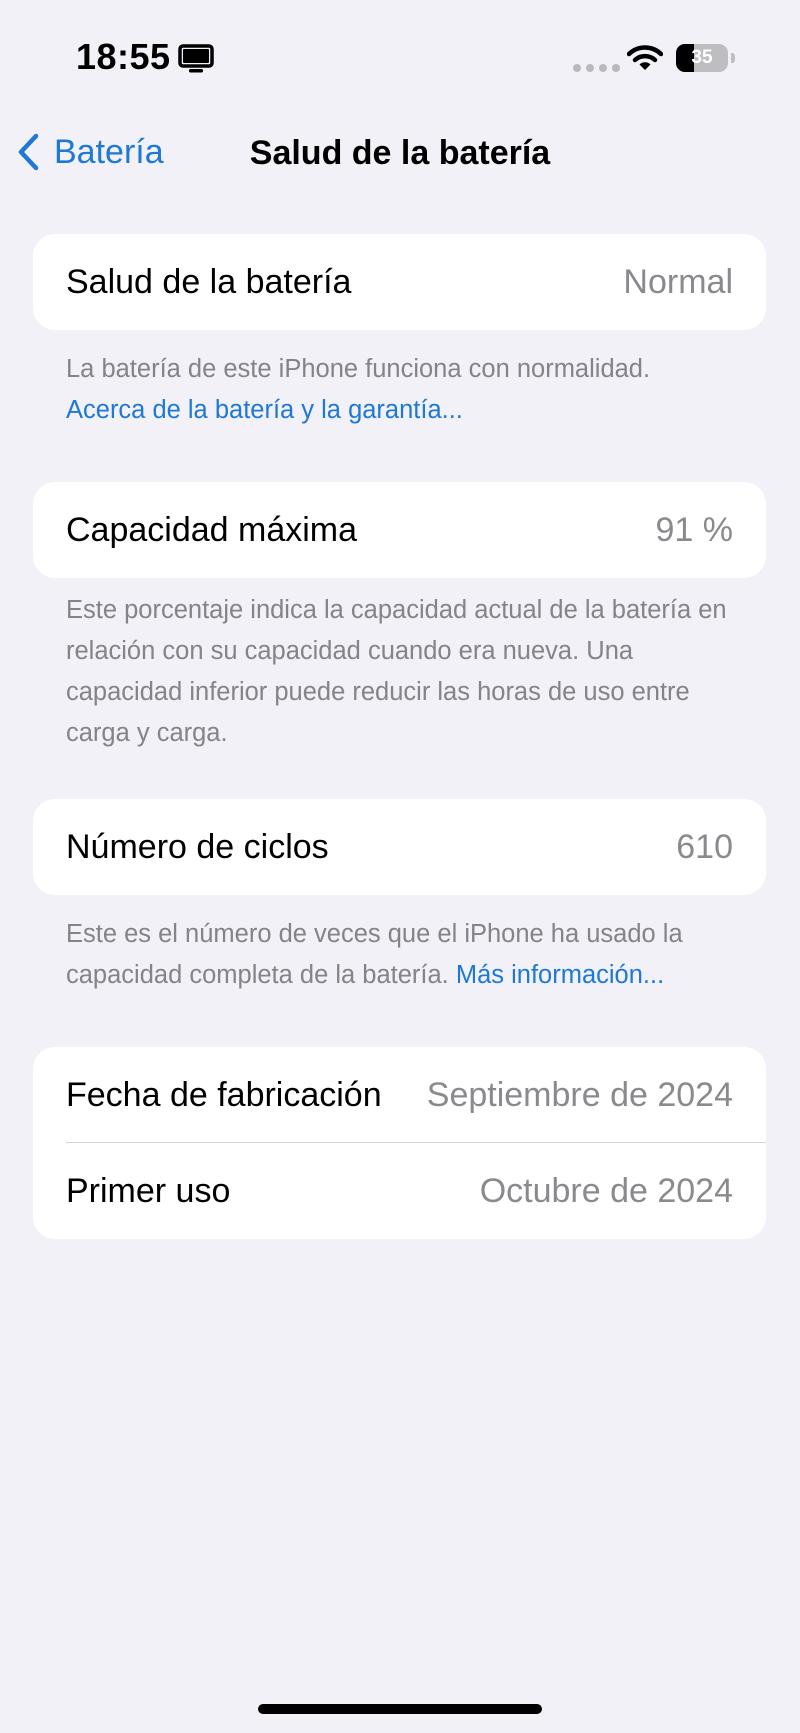  What do you see at coordinates (224, 1094) in the screenshot?
I see `manufacture-date-label: Fecha de fabricación` at bounding box center [224, 1094].